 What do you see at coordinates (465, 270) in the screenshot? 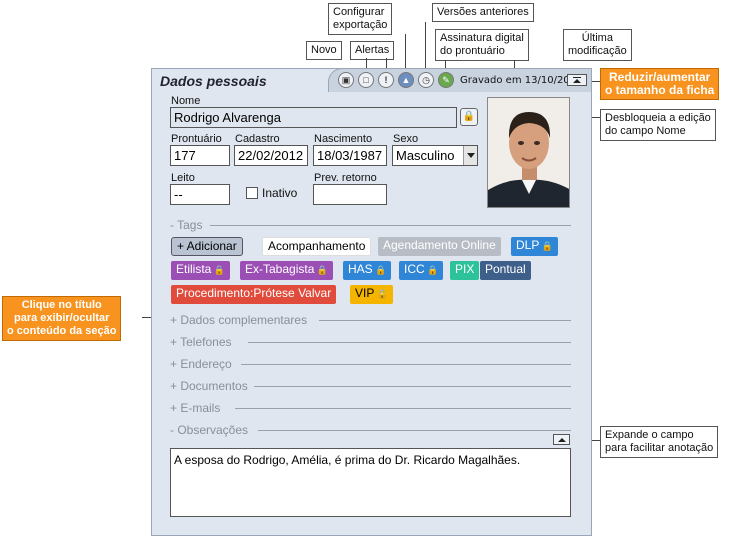
I see `tag-pix: PIX` at bounding box center [465, 270].